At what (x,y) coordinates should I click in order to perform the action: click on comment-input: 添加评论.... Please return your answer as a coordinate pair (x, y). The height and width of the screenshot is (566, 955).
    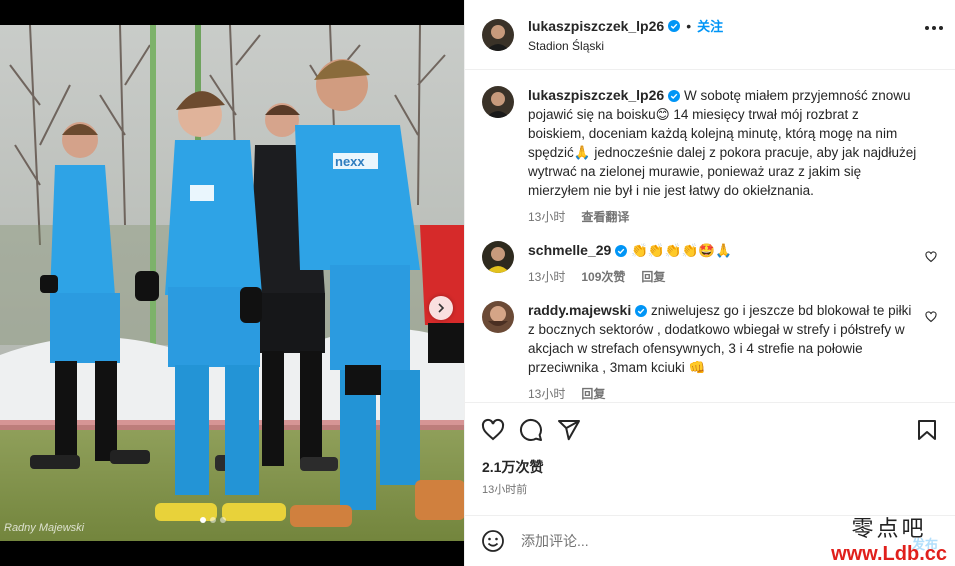
    Looking at the image, I should click on (555, 541).